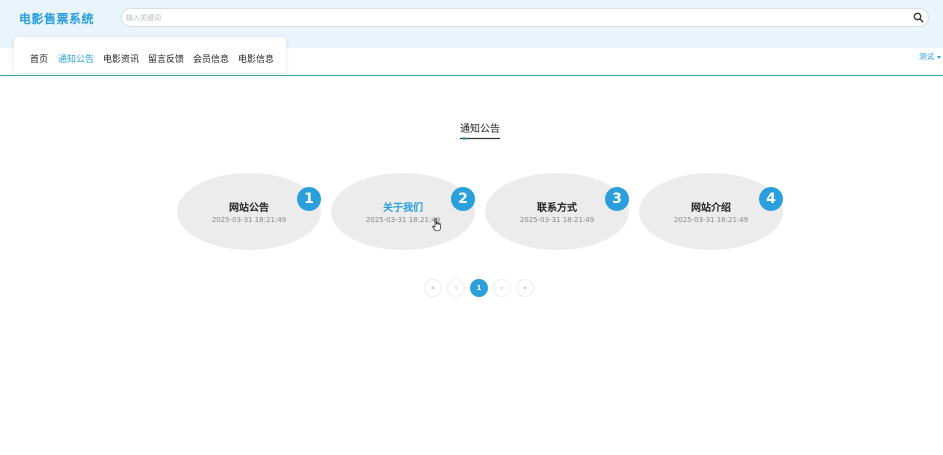  I want to click on last-page-button: », so click(525, 288).